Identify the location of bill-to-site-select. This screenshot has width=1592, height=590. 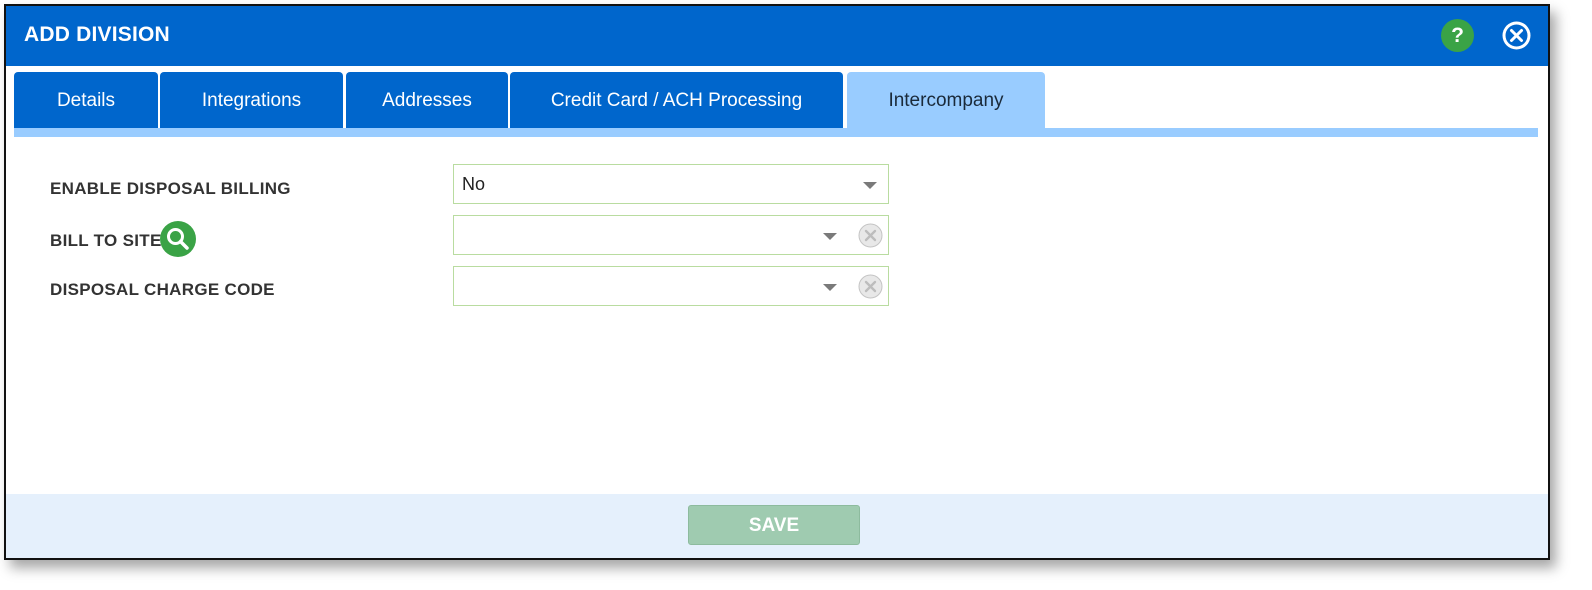
(671, 235).